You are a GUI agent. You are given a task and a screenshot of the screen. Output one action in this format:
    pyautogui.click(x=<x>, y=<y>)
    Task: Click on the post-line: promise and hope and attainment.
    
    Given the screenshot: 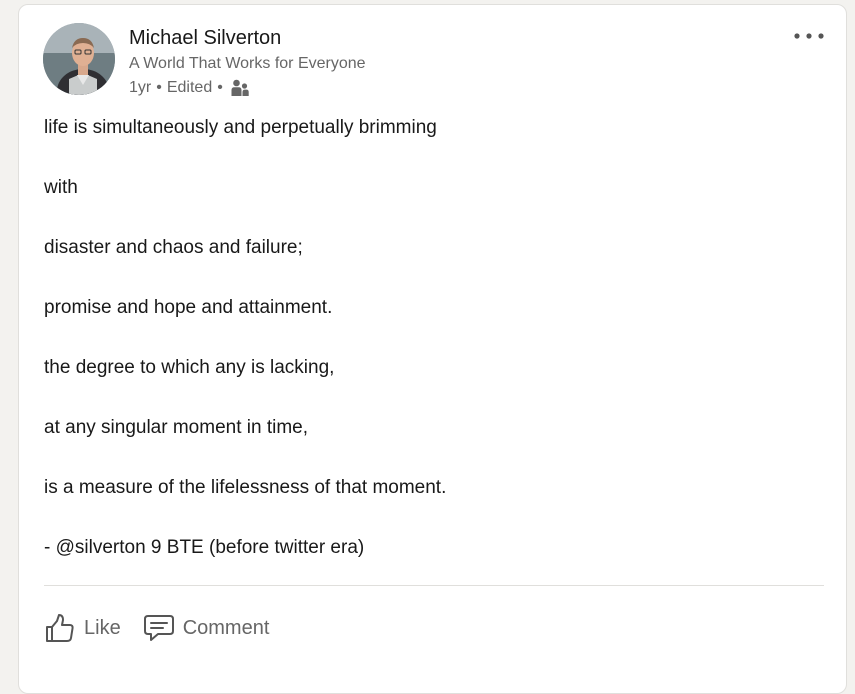 What is the action you would take?
    pyautogui.click(x=188, y=307)
    